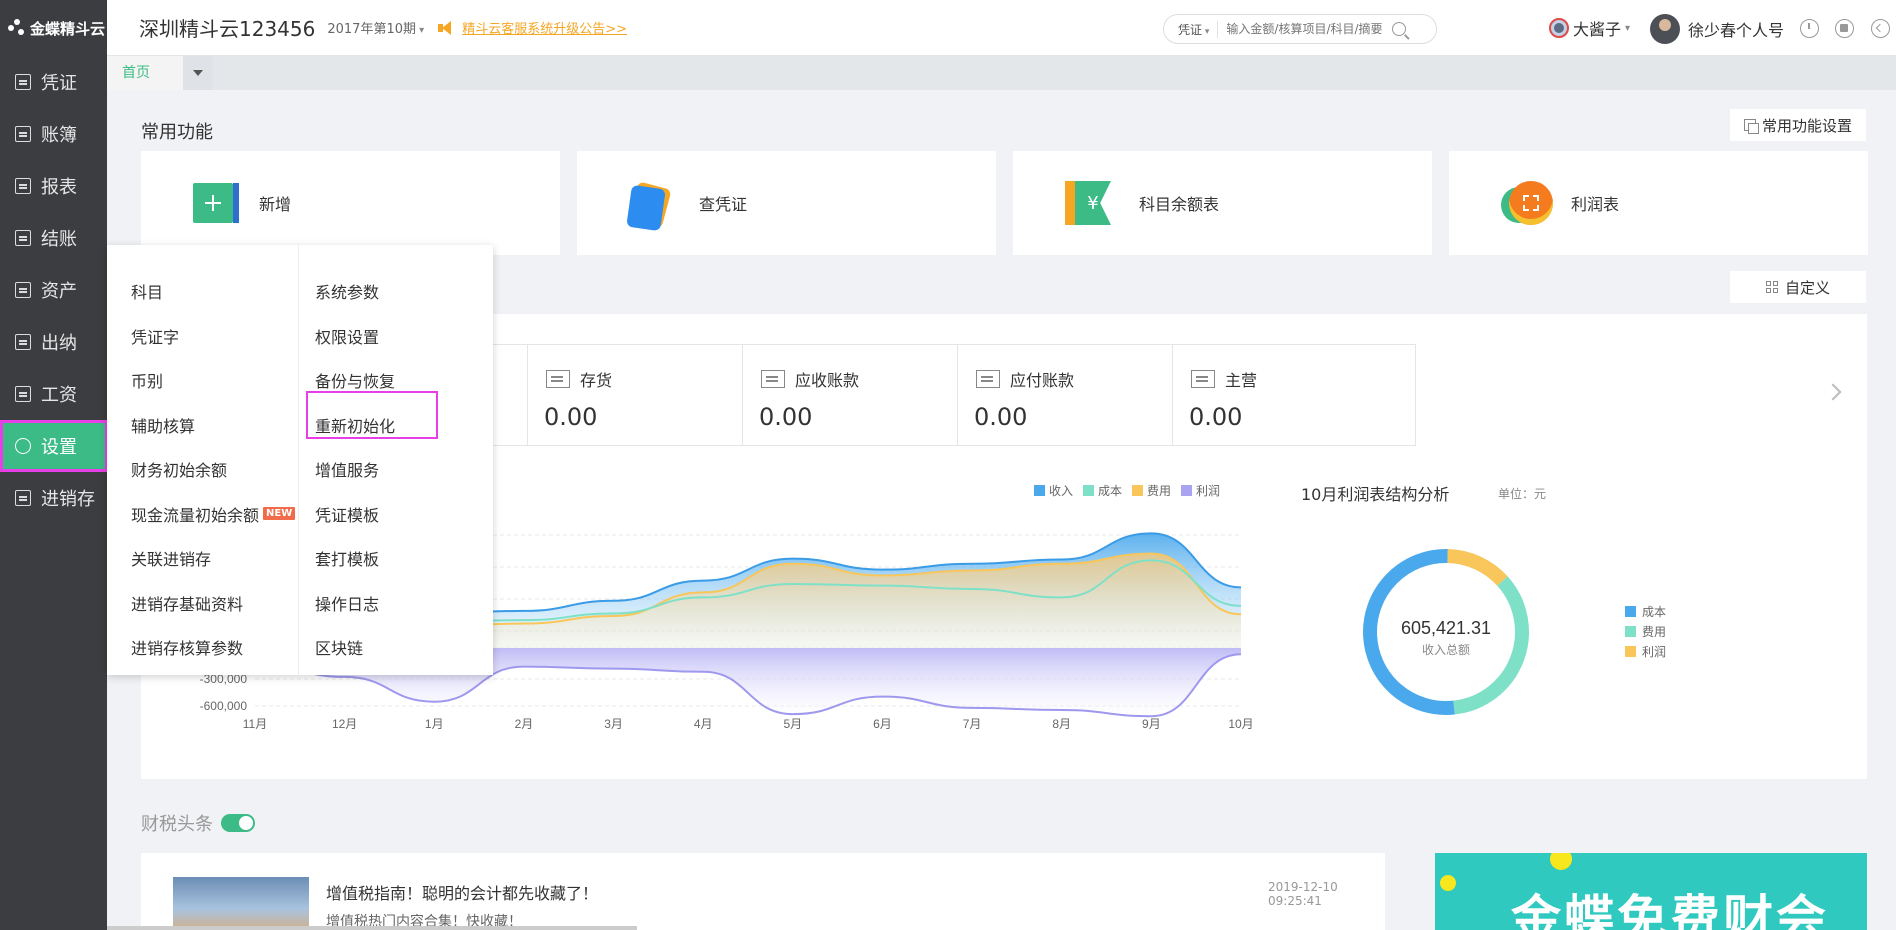 Image resolution: width=1896 pixels, height=930 pixels. What do you see at coordinates (1241, 380) in the screenshot?
I see `stat-label-text: 主营` at bounding box center [1241, 380].